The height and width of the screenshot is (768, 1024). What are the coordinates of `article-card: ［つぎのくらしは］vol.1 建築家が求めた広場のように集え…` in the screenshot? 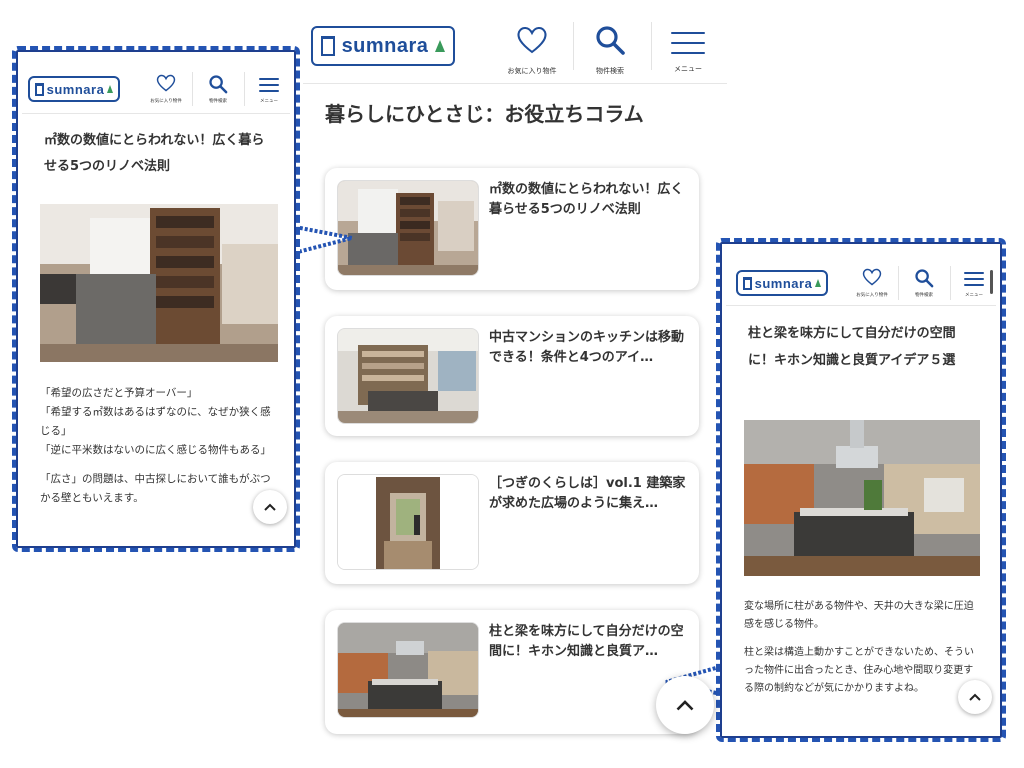 It's located at (512, 523).